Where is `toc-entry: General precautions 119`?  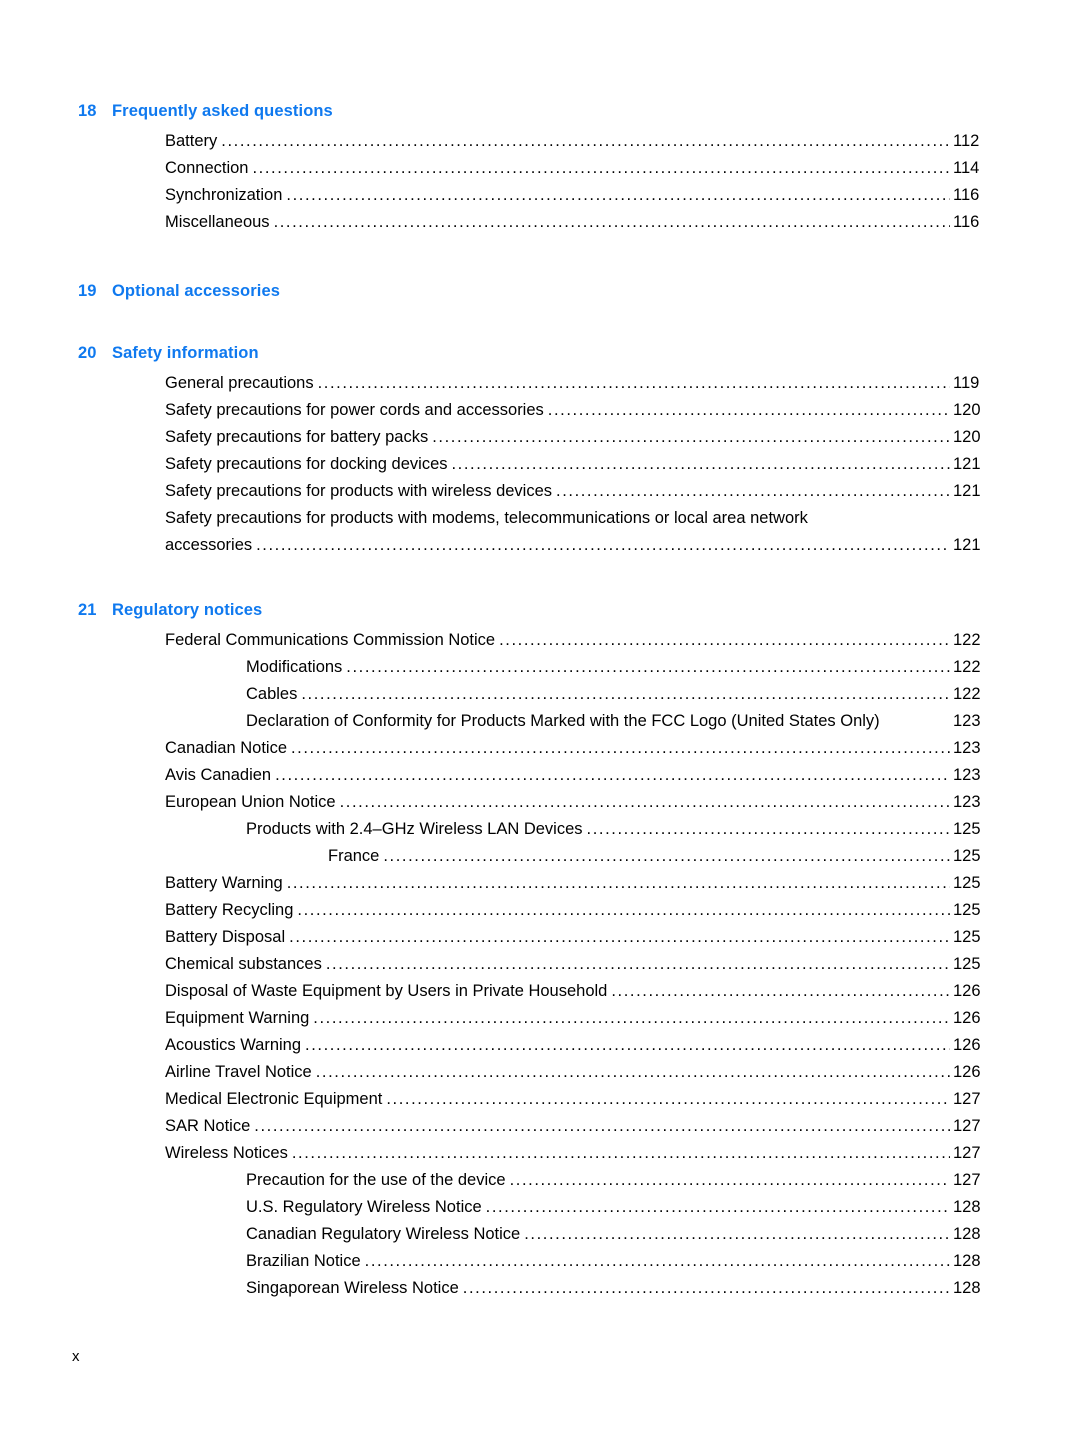 toc-entry: General precautions 119 is located at coordinates (540, 383).